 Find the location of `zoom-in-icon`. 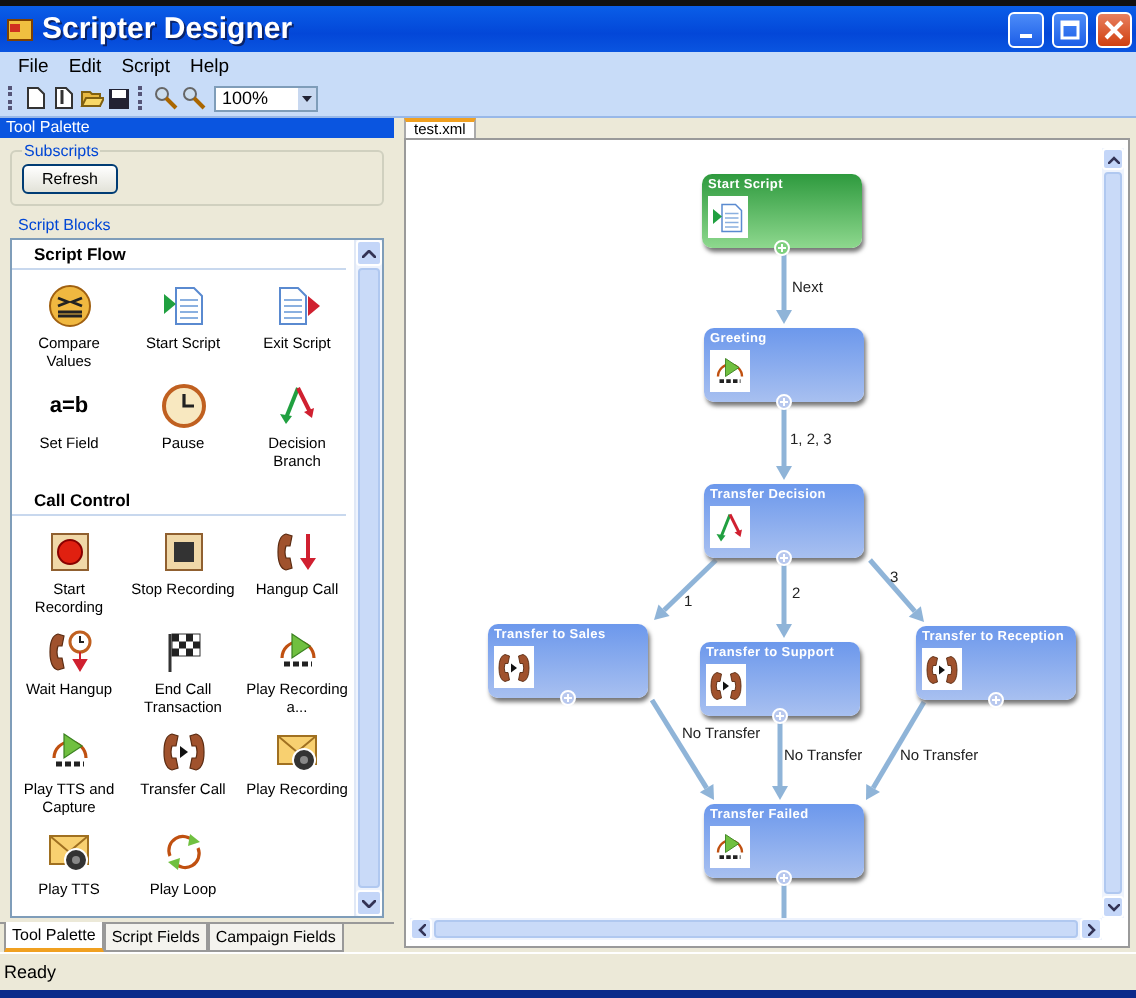

zoom-in-icon is located at coordinates (165, 98).